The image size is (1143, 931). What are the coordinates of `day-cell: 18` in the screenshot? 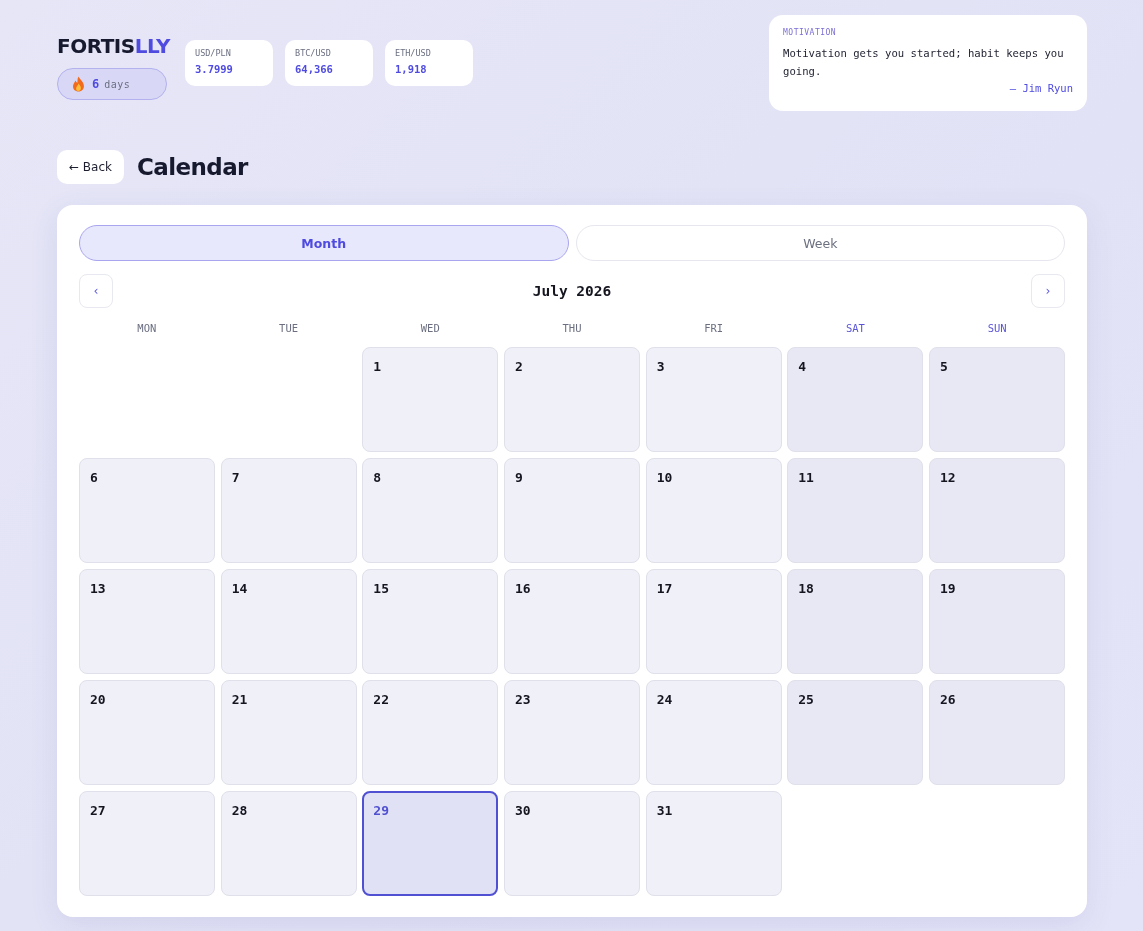 It's located at (855, 621).